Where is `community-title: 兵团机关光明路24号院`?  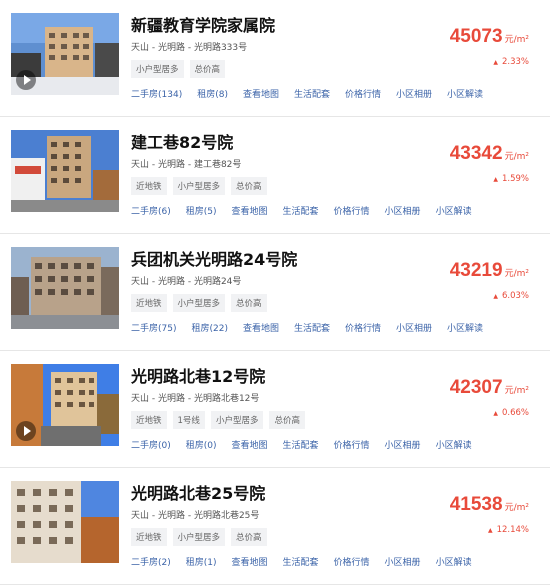 community-title: 兵团机关光明路24号院 is located at coordinates (214, 258).